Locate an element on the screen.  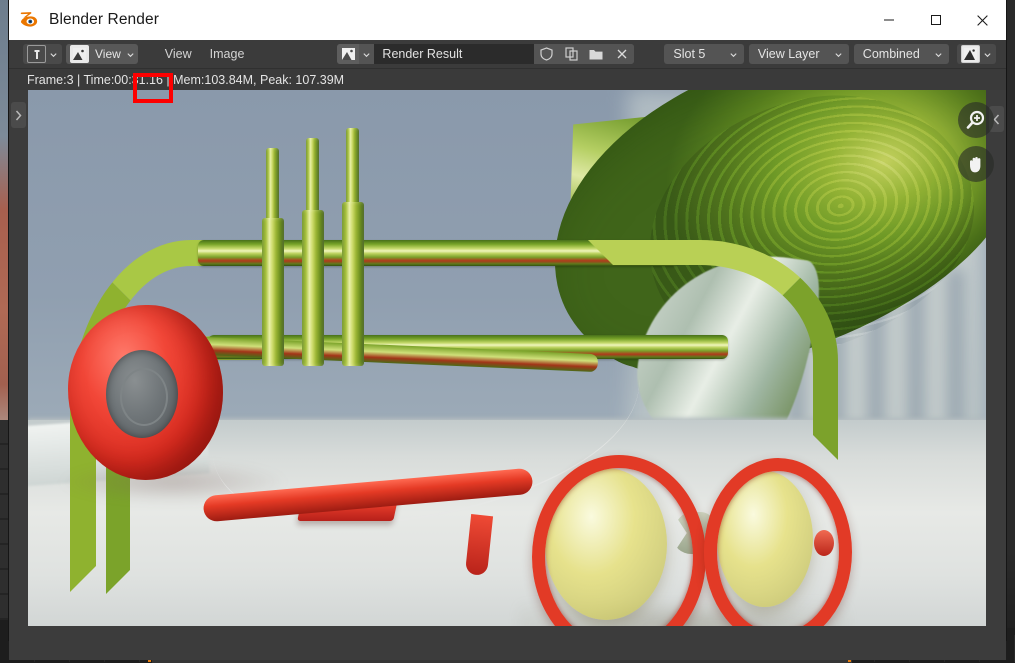
close-icon is located at coordinates (982, 20).